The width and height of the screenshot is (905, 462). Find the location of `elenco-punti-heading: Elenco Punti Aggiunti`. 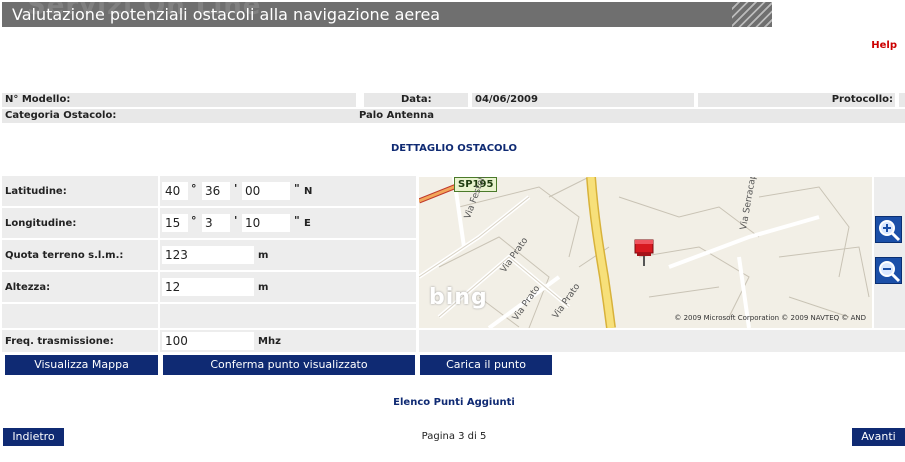

elenco-punti-heading: Elenco Punti Aggiunti is located at coordinates (454, 402).